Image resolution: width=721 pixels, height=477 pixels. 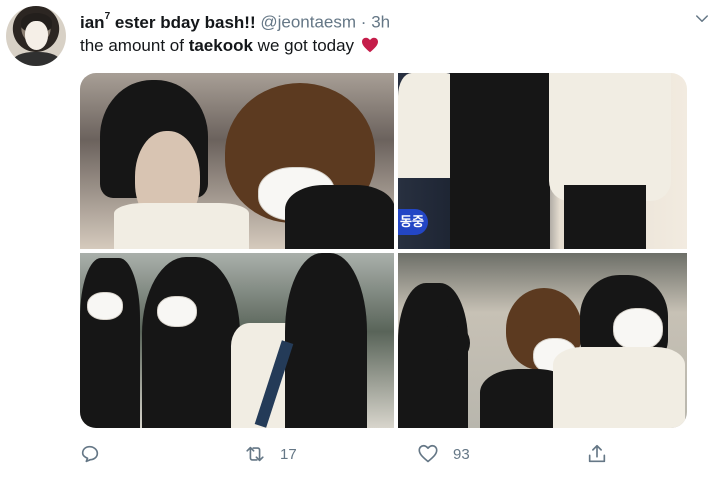 I want to click on photo-dark-hair-shape, so click(x=326, y=340).